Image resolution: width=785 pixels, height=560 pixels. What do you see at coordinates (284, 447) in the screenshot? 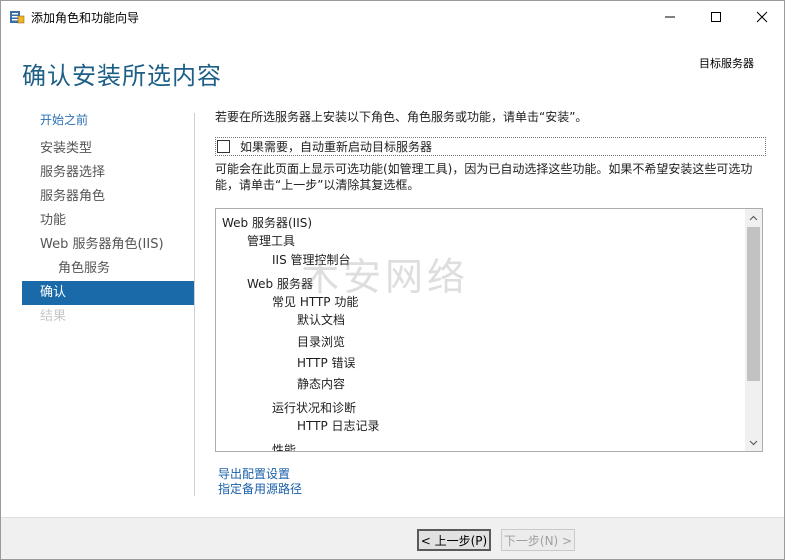
I see `feature-item: 性能` at bounding box center [284, 447].